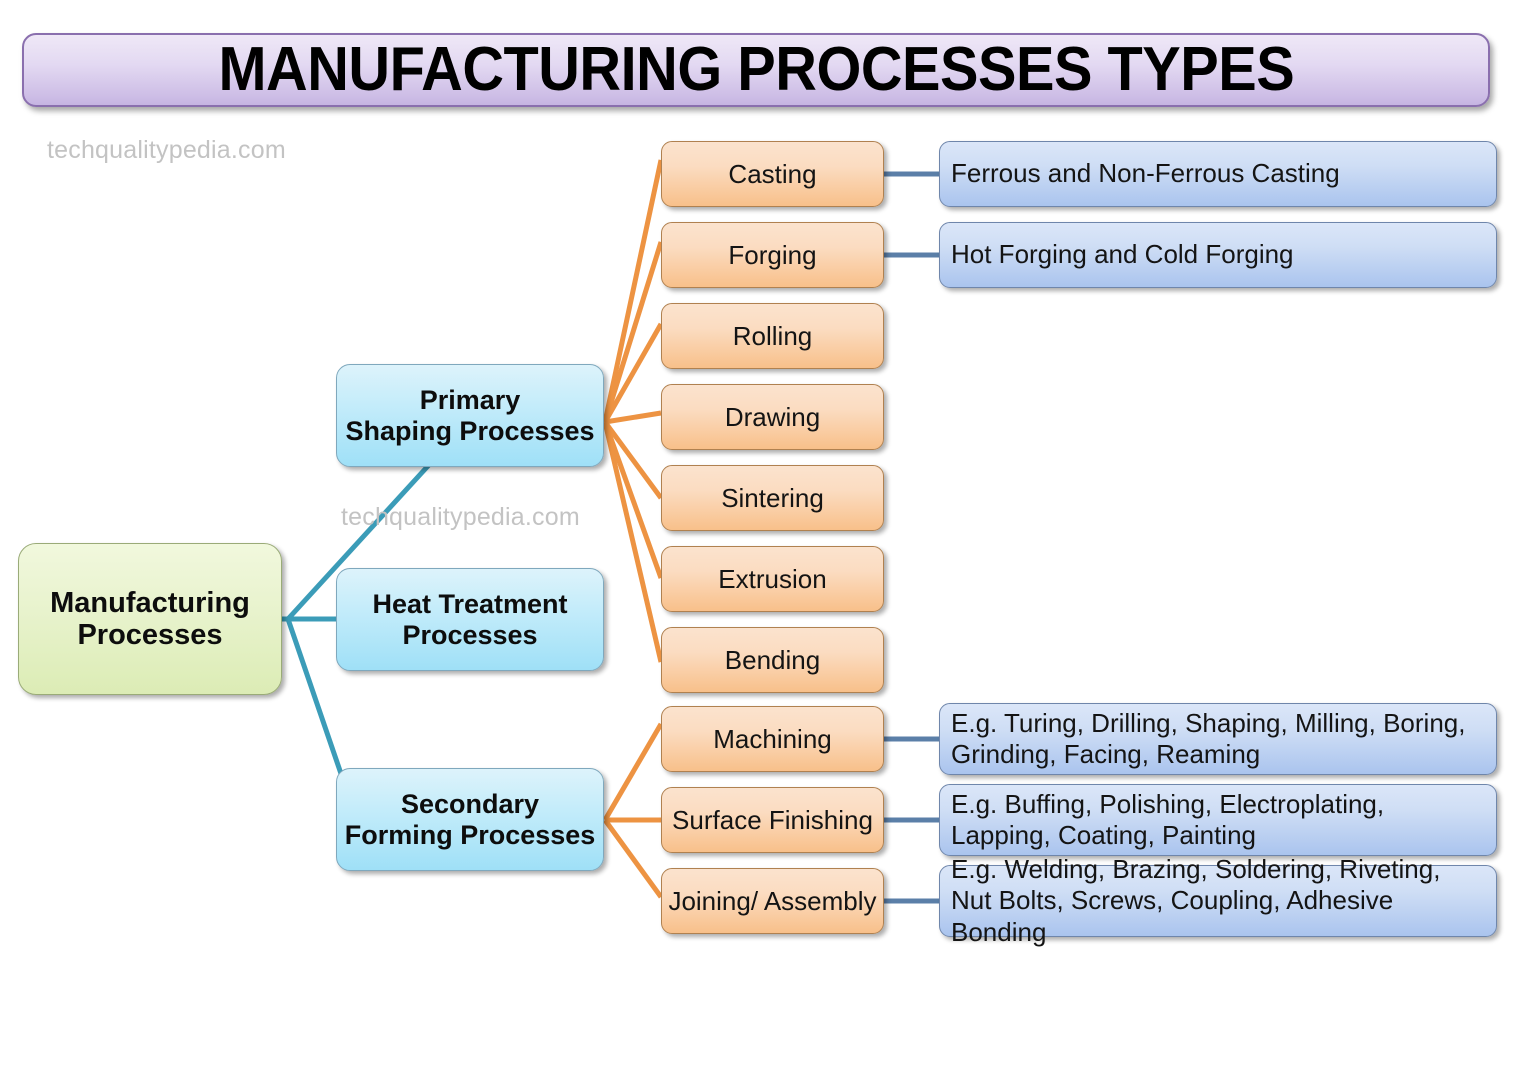  Describe the element at coordinates (633, 417) in the screenshot. I see `connector-primary-drawing` at that location.